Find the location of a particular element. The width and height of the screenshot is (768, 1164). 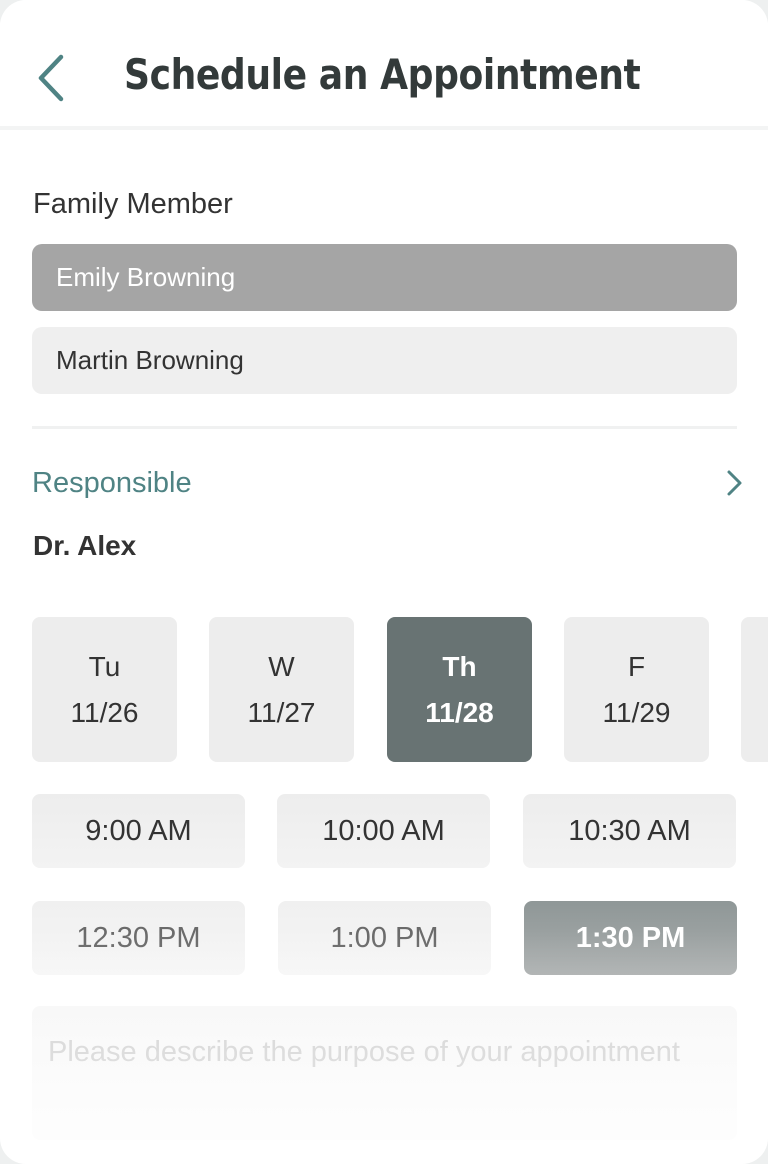

time-slot-label: 1:00 PM is located at coordinates (384, 937).